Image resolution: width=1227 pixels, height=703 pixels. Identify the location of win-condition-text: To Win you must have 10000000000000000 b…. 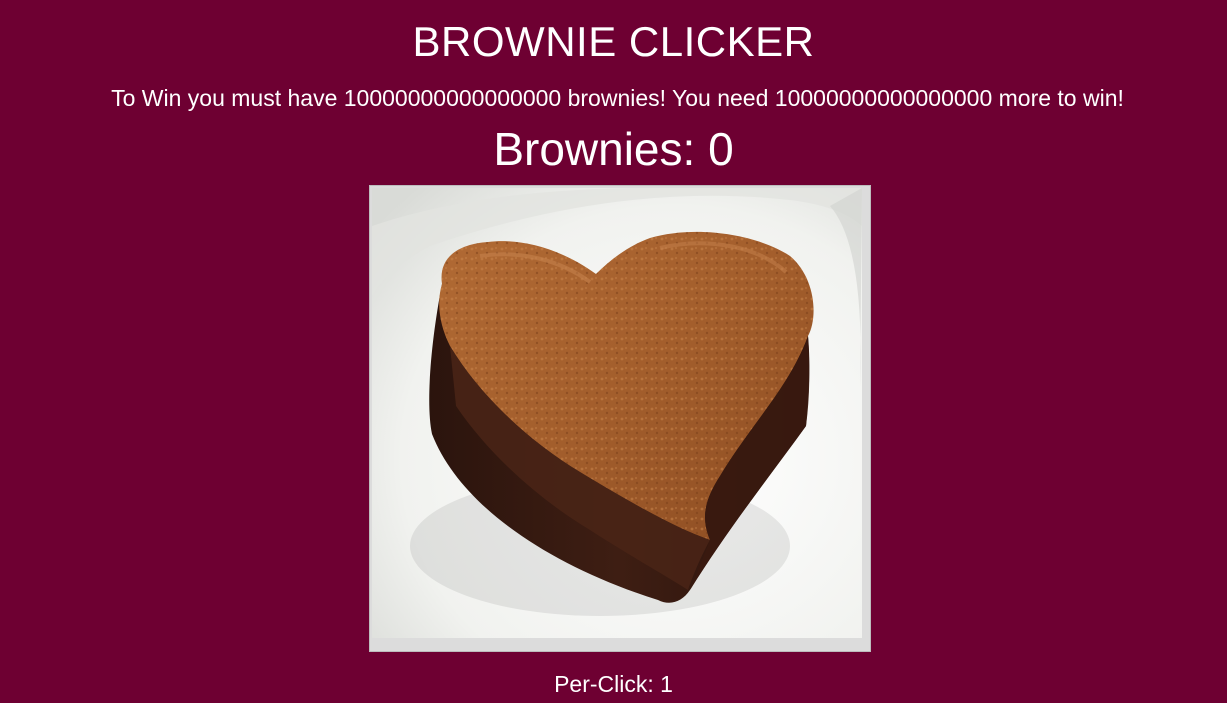
(617, 98).